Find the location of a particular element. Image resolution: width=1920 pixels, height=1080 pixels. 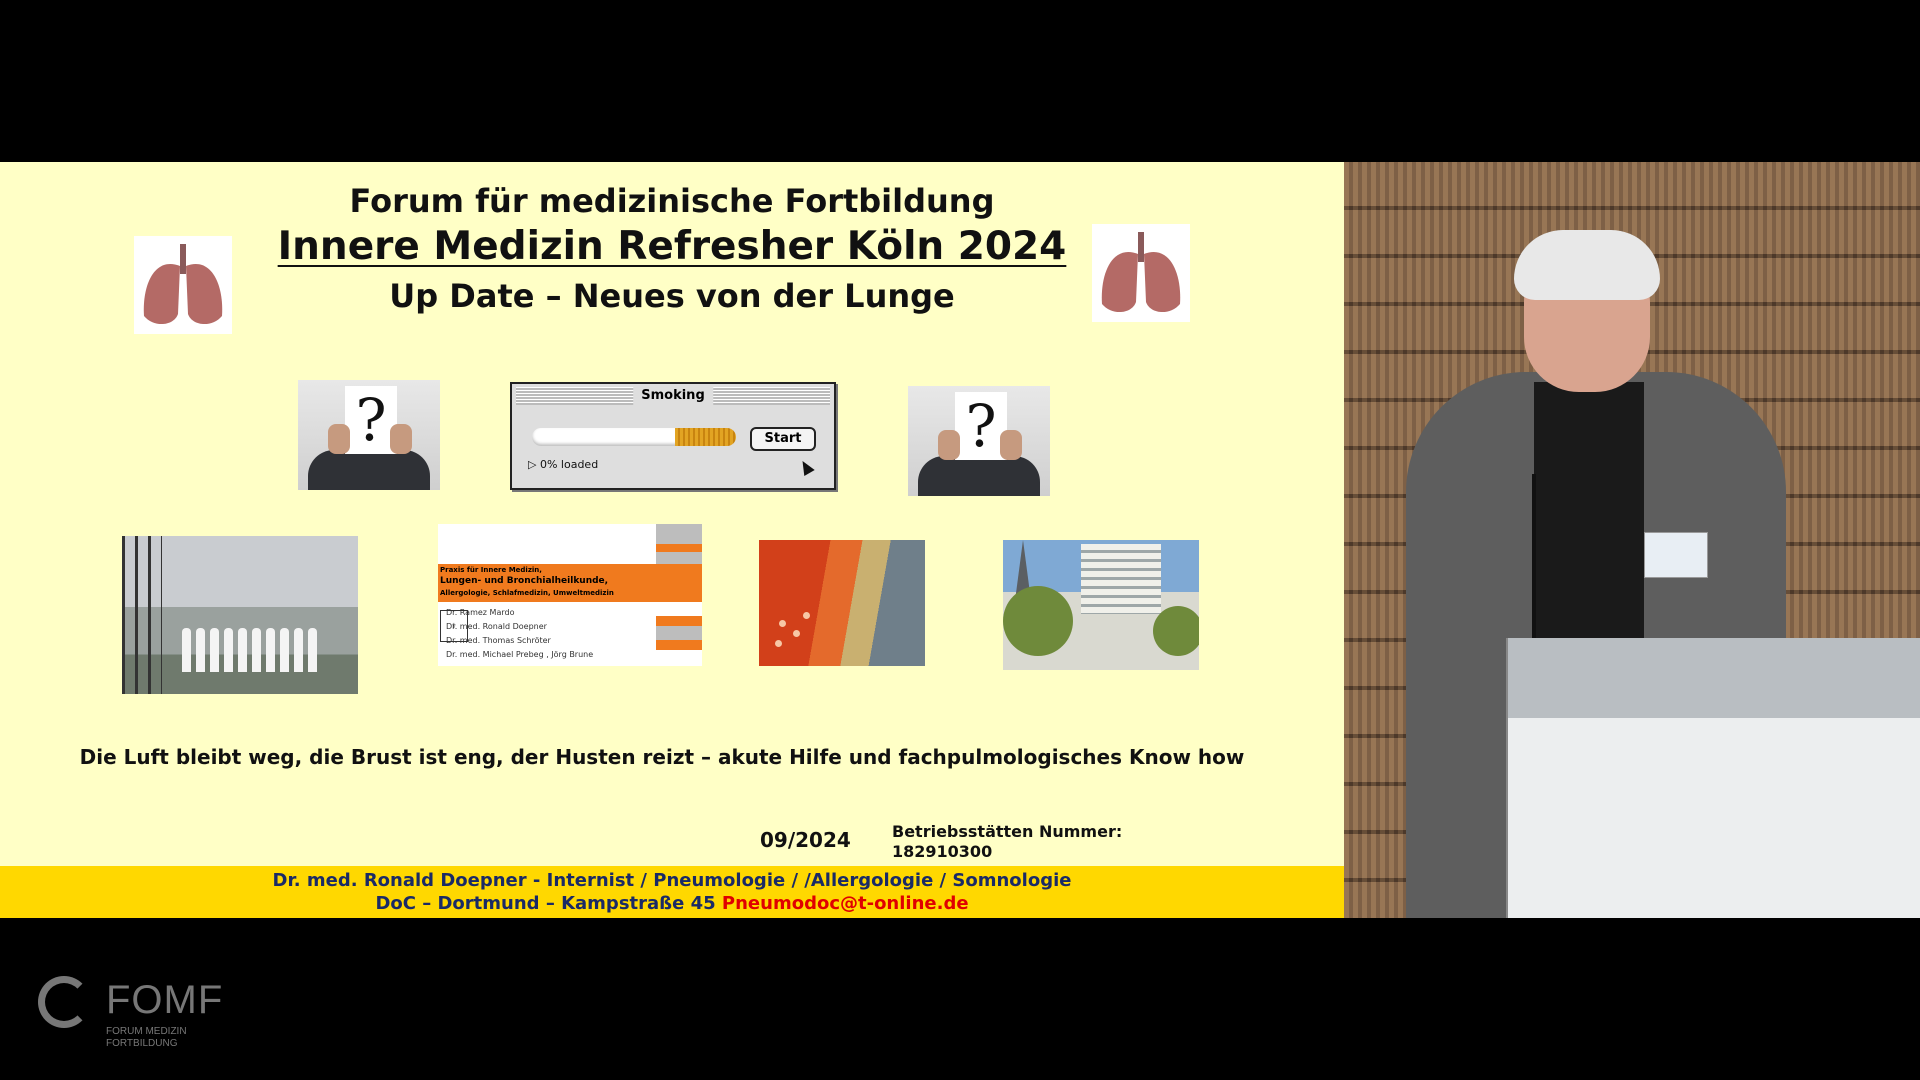

sign-header-line2: Lungen- und Bronchialheilkunde, is located at coordinates (524, 581).